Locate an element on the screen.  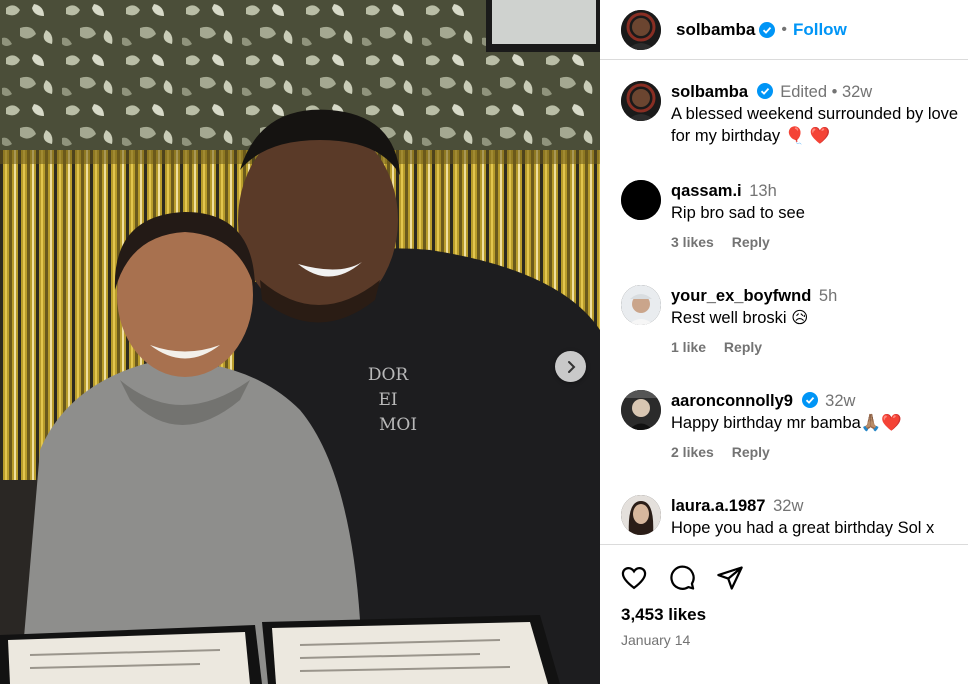
shirt-text-line: DOR is located at coordinates (389, 375).